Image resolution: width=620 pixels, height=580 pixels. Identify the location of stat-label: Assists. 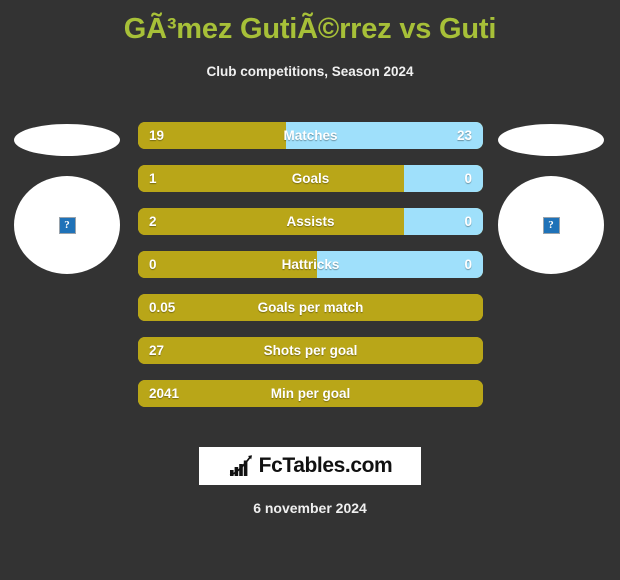
(310, 221).